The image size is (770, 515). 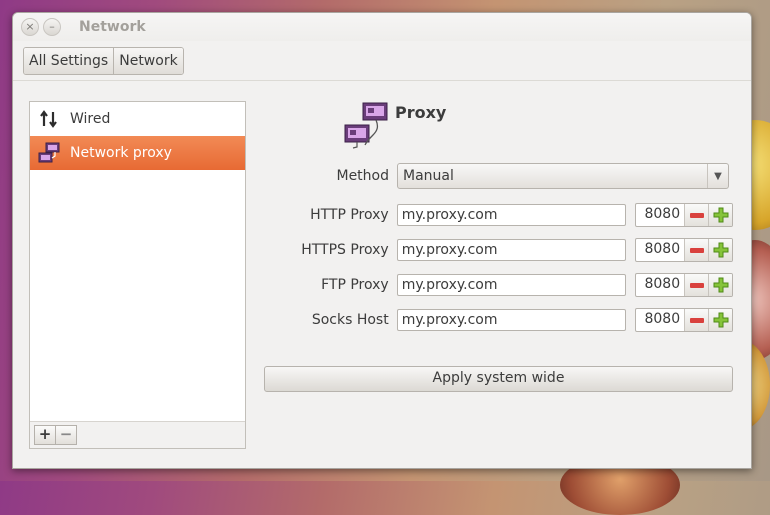 I want to click on ftp-proxy-label: FTP Proxy, so click(x=355, y=285).